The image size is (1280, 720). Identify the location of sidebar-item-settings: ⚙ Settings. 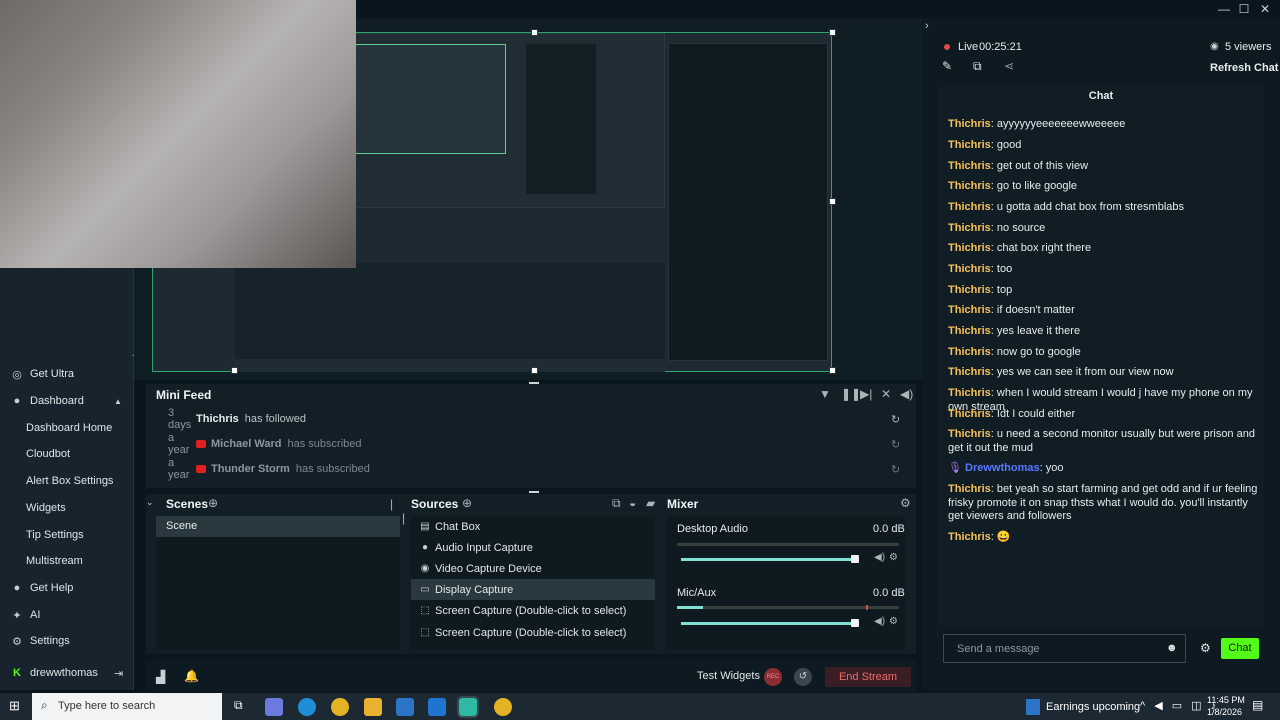
(67, 641).